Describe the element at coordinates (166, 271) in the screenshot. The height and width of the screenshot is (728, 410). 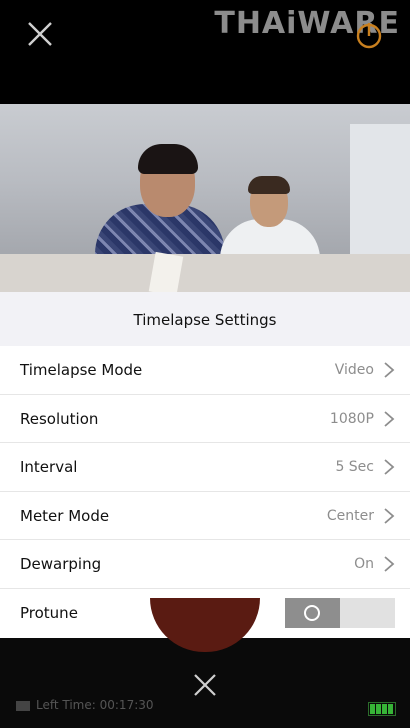
I see `preview-paper` at that location.